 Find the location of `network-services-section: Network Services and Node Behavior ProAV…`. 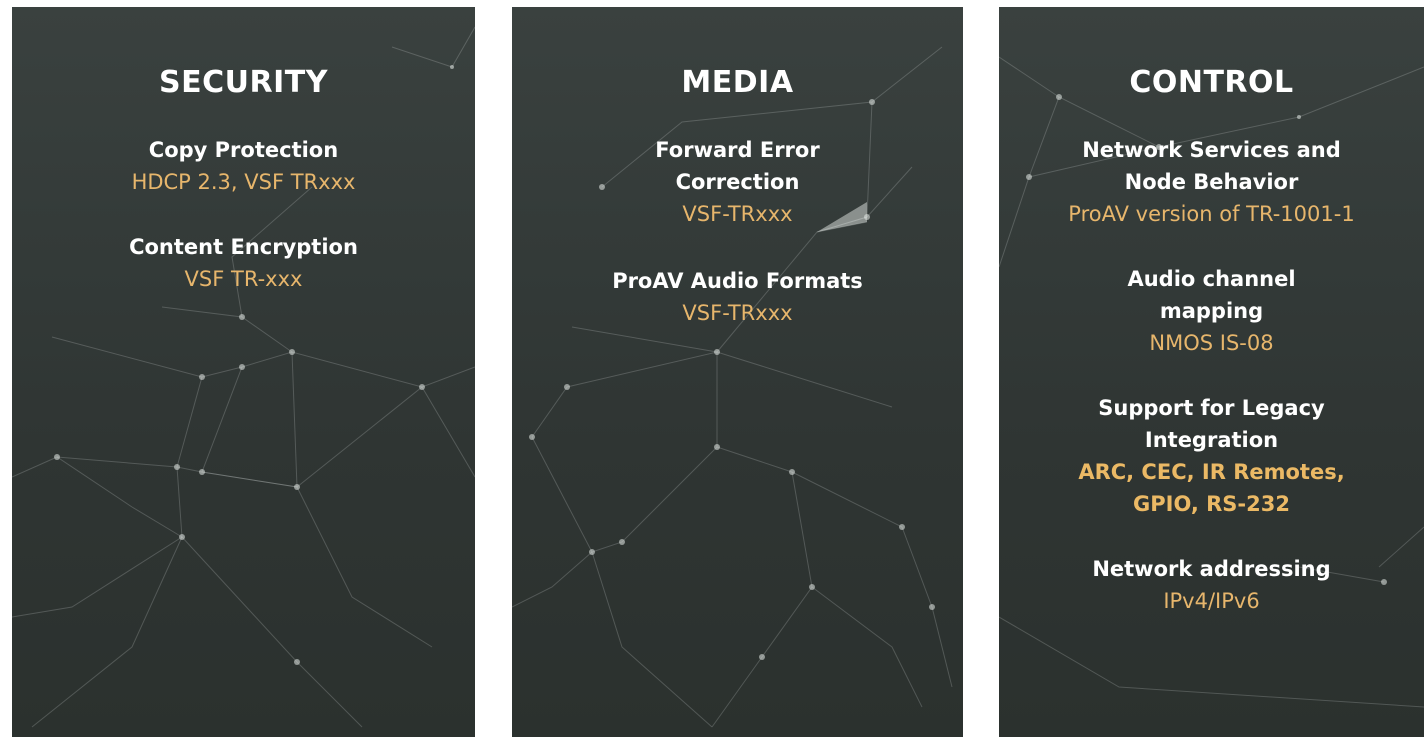

network-services-section: Network Services and Node Behavior ProAV… is located at coordinates (1212, 182).